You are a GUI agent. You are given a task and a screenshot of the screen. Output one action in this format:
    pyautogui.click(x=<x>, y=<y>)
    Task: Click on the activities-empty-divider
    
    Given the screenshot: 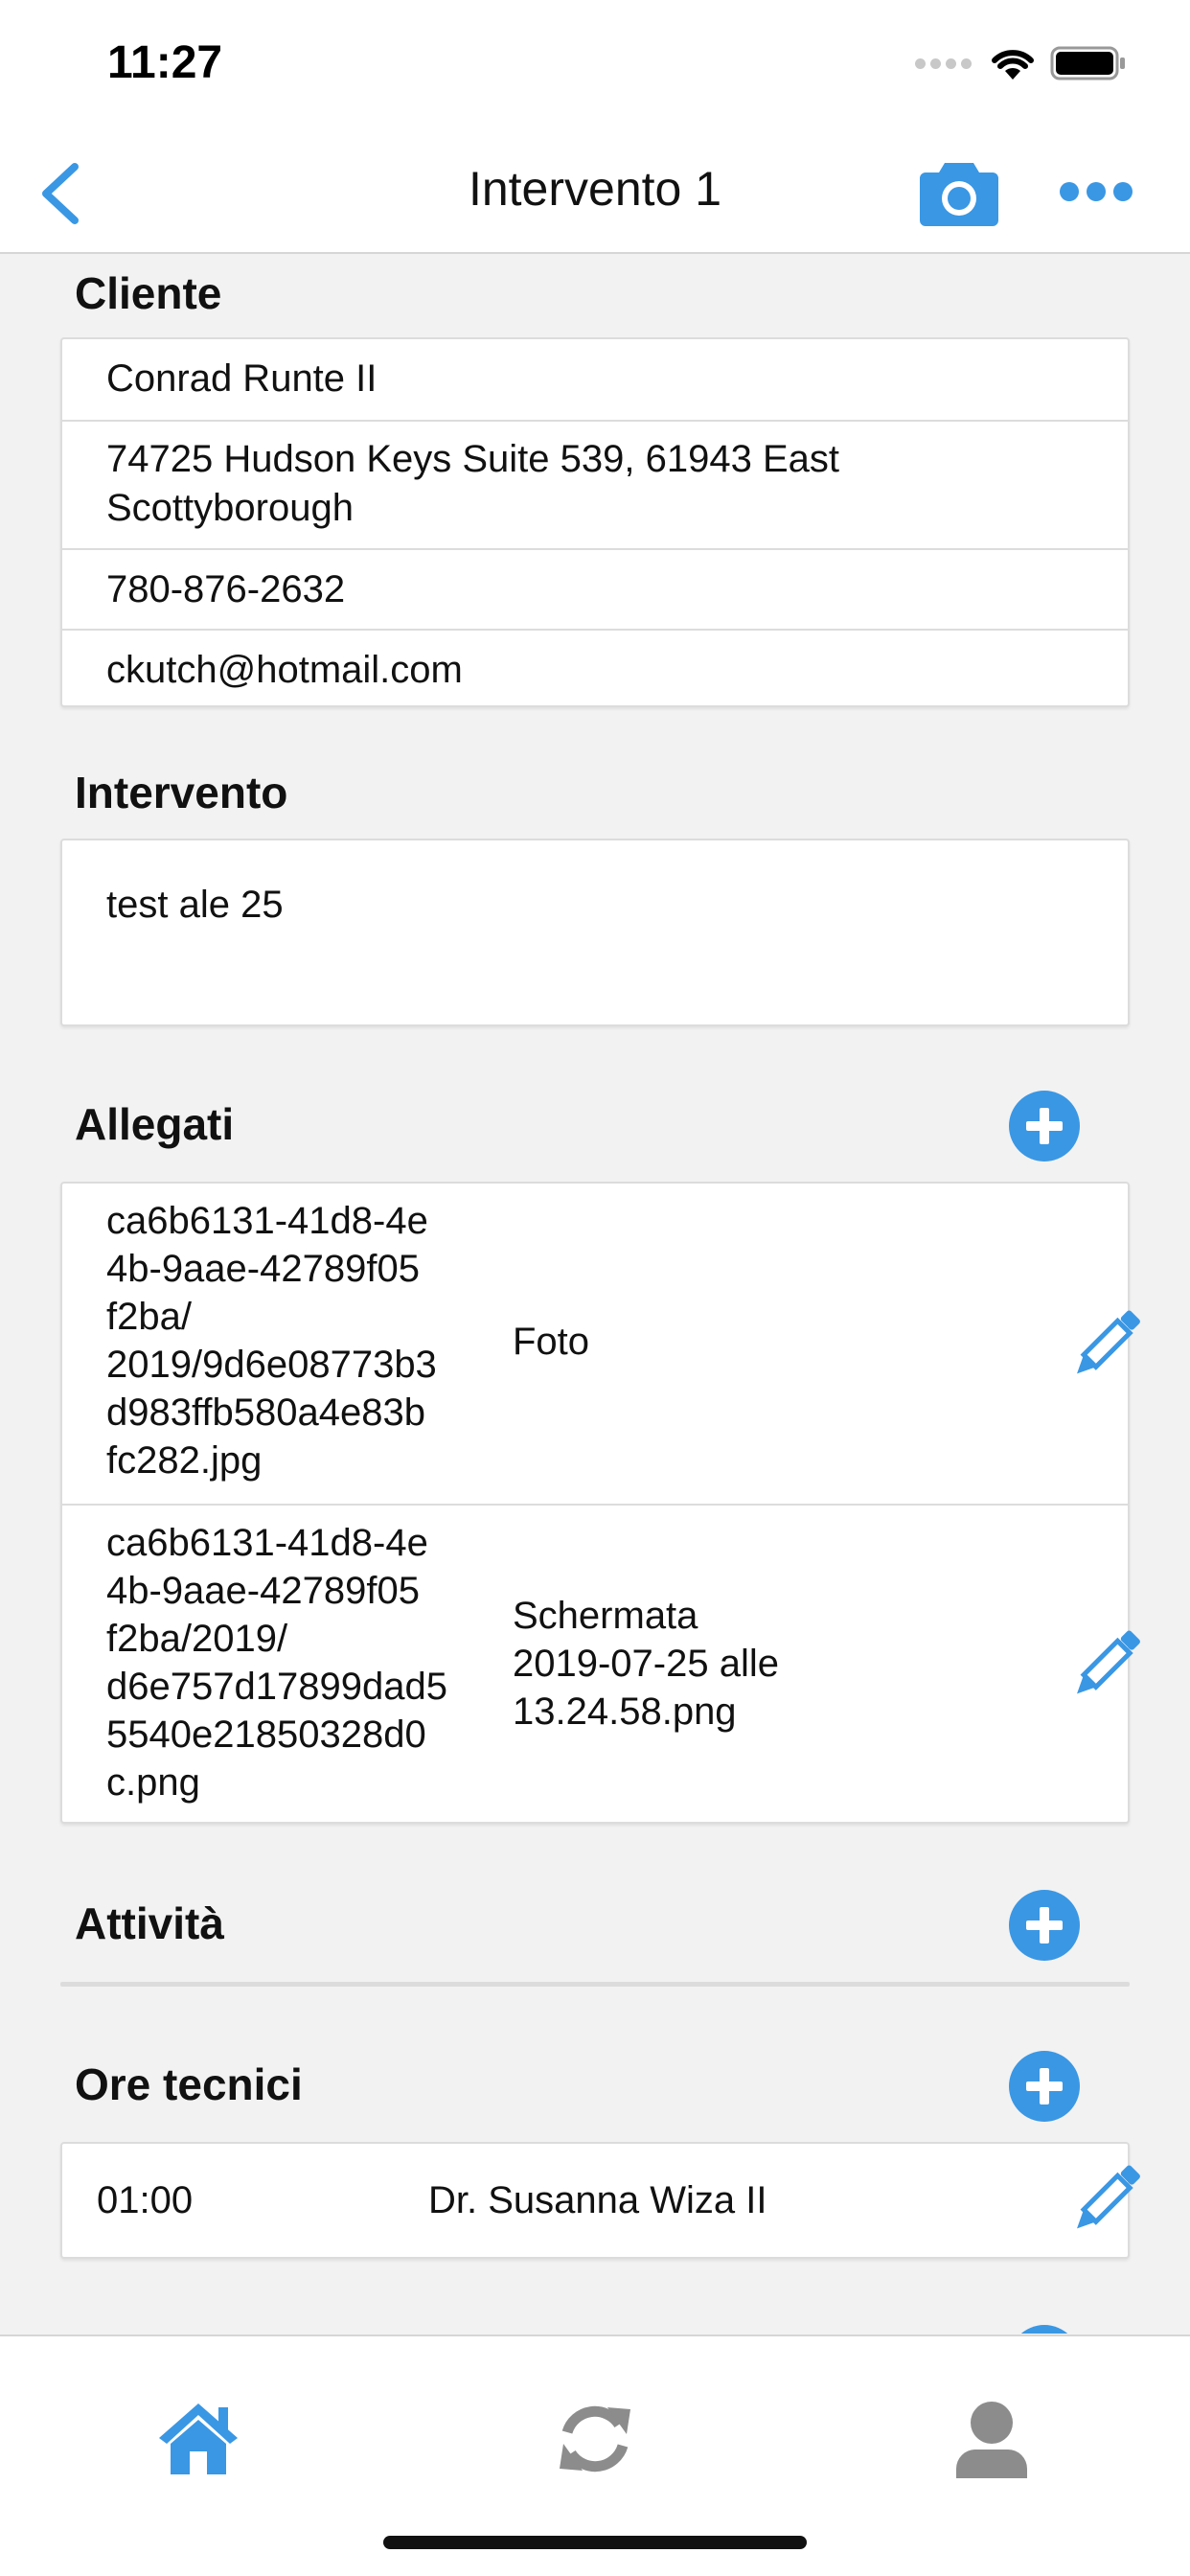 What is the action you would take?
    pyautogui.click(x=595, y=1984)
    